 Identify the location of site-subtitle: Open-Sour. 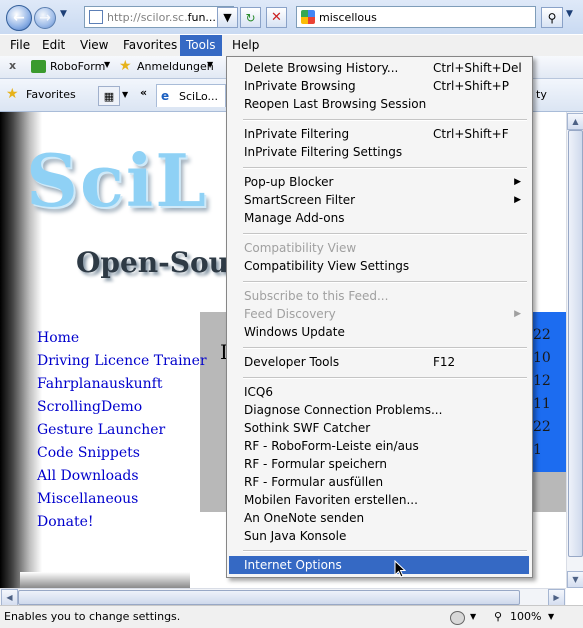
(160, 262).